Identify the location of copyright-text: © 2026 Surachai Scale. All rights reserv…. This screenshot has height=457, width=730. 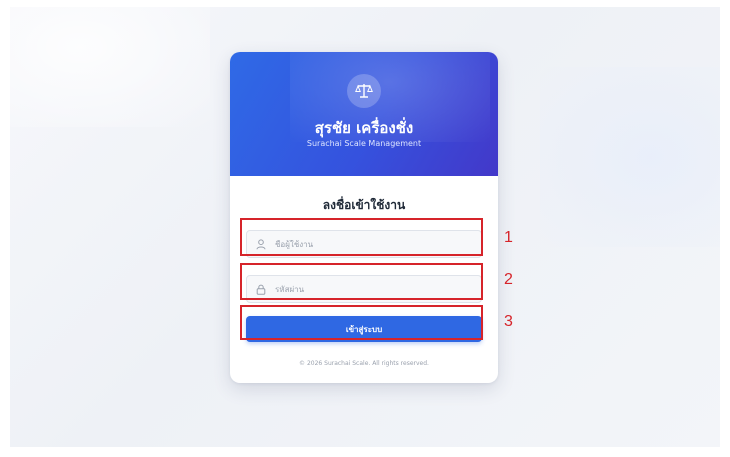
(364, 363).